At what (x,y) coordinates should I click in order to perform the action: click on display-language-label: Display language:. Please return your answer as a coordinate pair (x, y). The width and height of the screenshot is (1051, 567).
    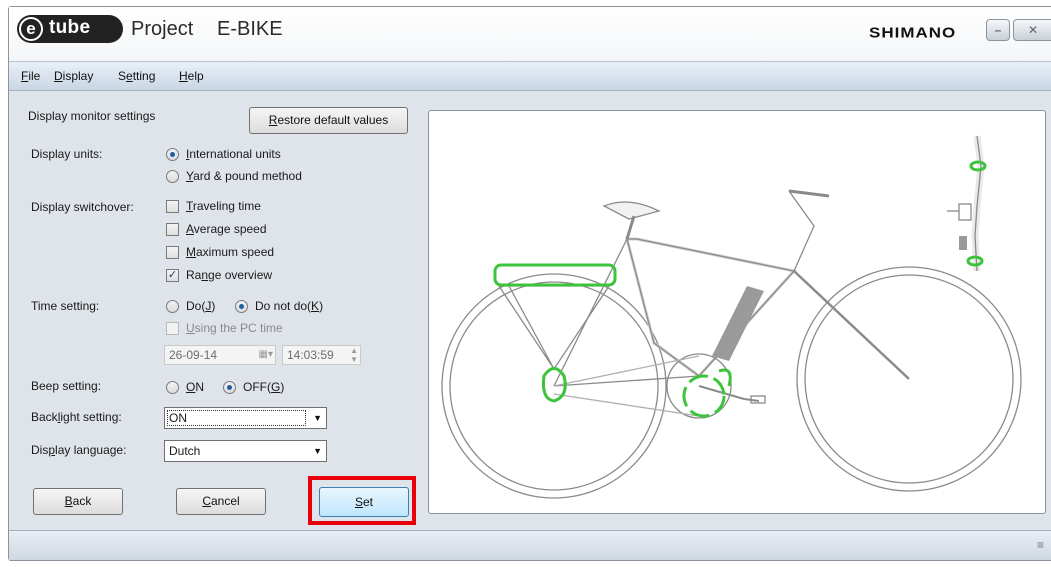
    Looking at the image, I should click on (79, 450).